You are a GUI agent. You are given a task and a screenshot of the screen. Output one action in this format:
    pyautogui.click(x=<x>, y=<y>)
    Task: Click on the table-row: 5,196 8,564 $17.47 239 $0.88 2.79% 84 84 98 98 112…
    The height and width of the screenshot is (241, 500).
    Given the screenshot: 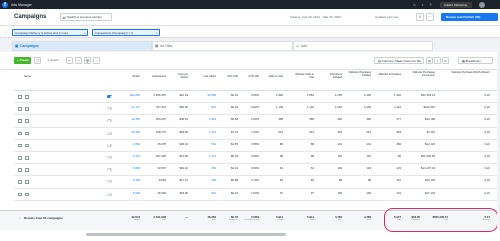 What is the action you would take?
    pyautogui.click(x=257, y=182)
    